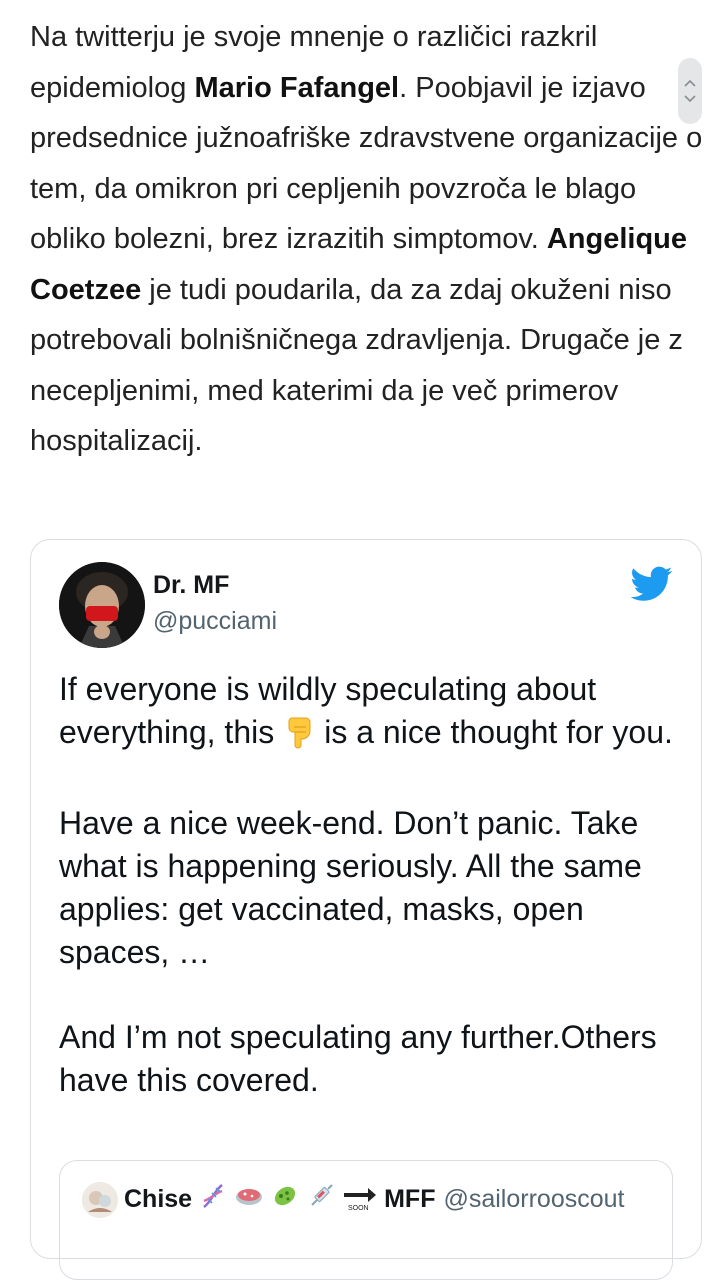 This screenshot has height=1280, width=720. What do you see at coordinates (533, 1199) in the screenshot?
I see `quoted-author-handle: @sailorrooscout` at bounding box center [533, 1199].